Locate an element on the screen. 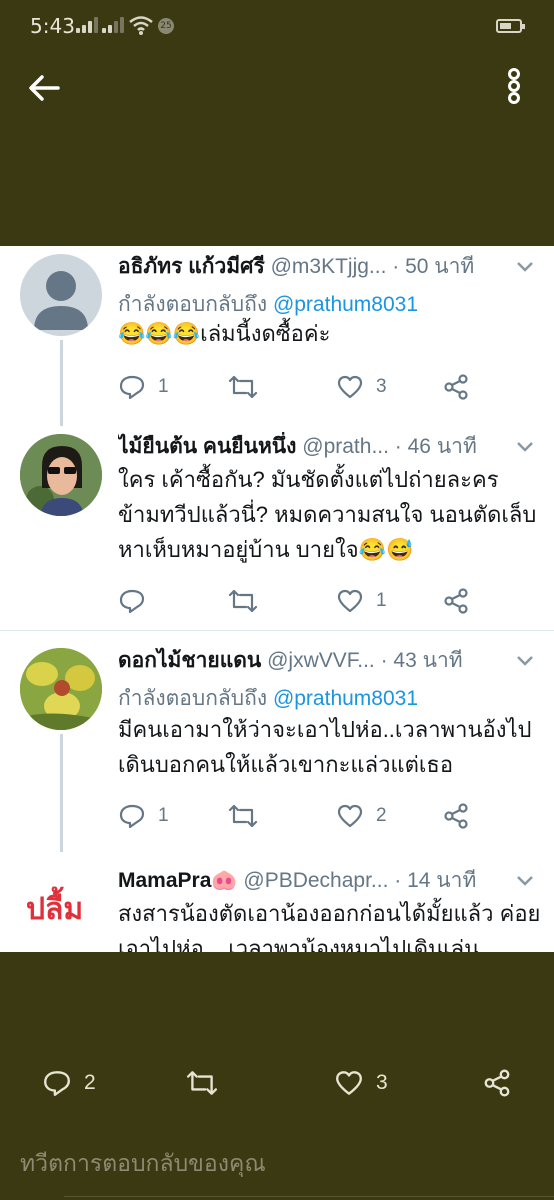  like-count: 2 is located at coordinates (381, 815).